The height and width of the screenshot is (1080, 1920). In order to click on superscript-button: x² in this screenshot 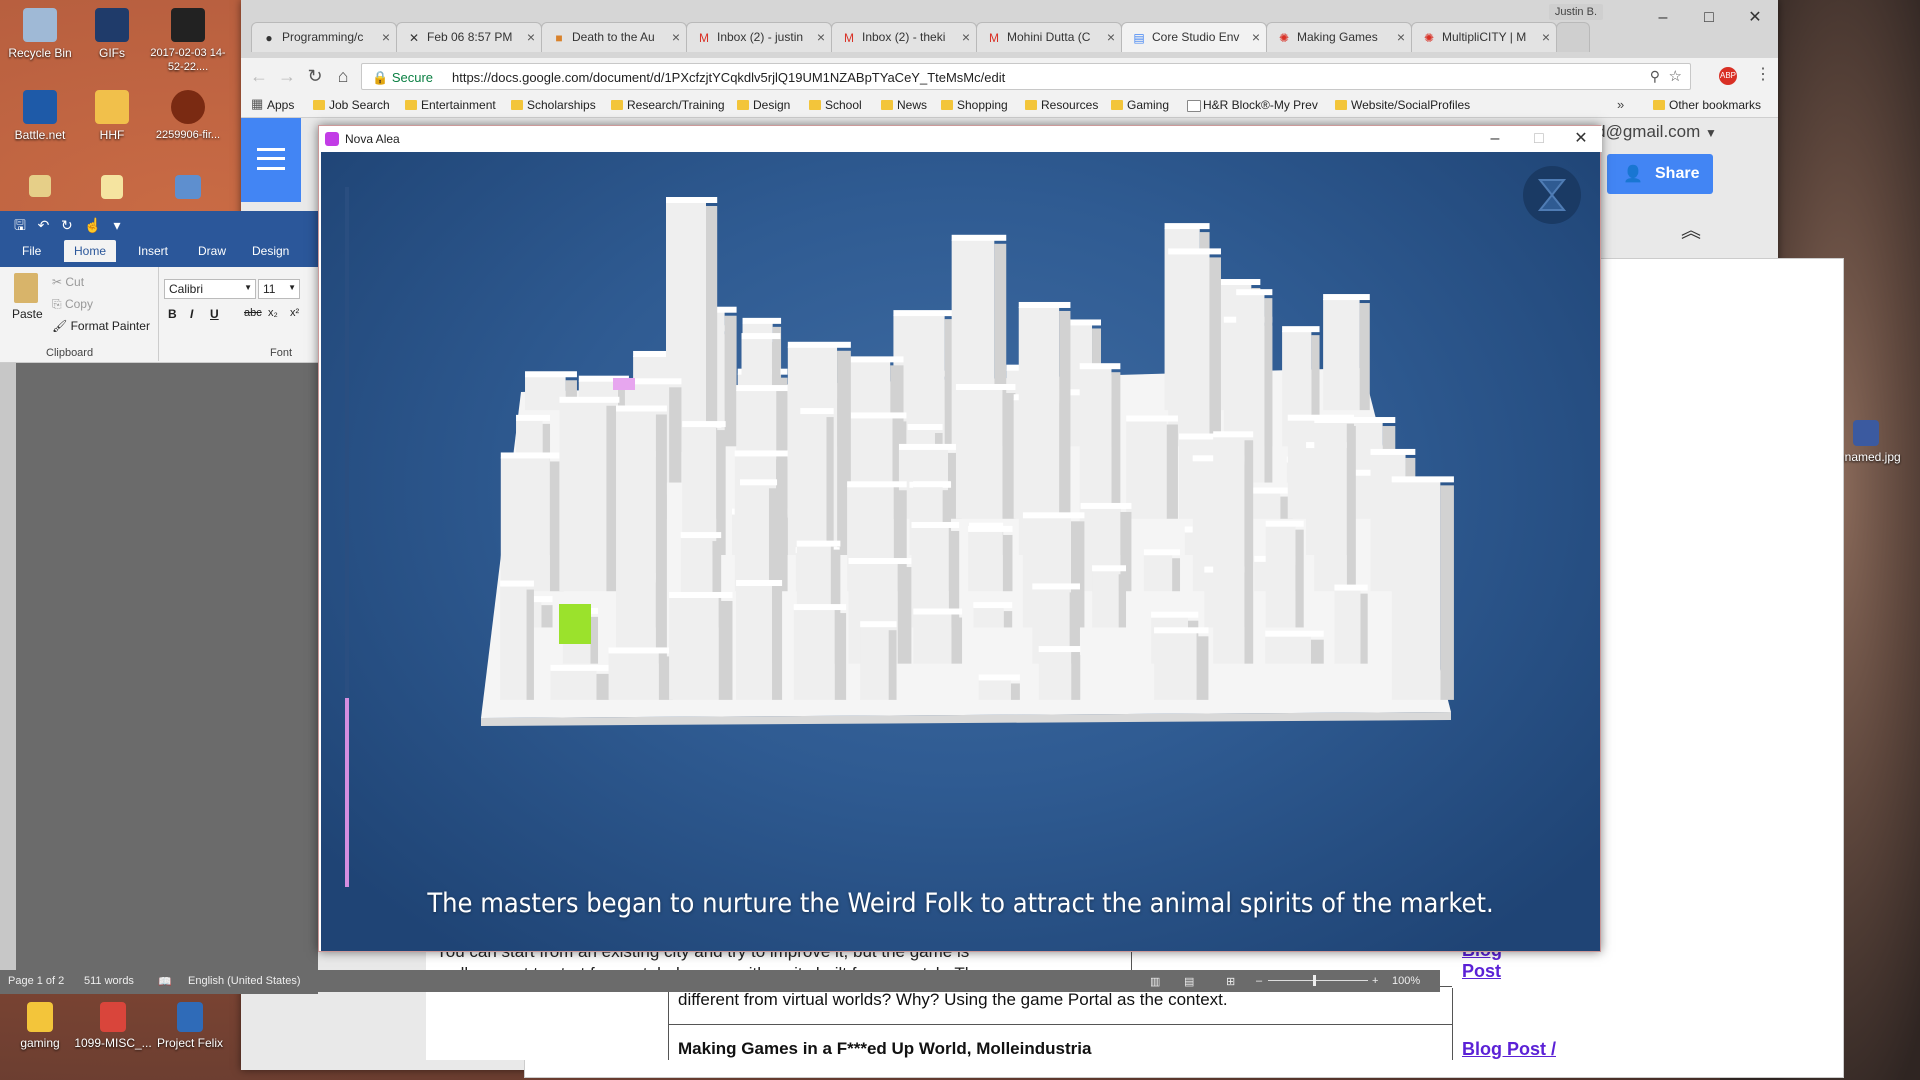, I will do `click(294, 313)`.